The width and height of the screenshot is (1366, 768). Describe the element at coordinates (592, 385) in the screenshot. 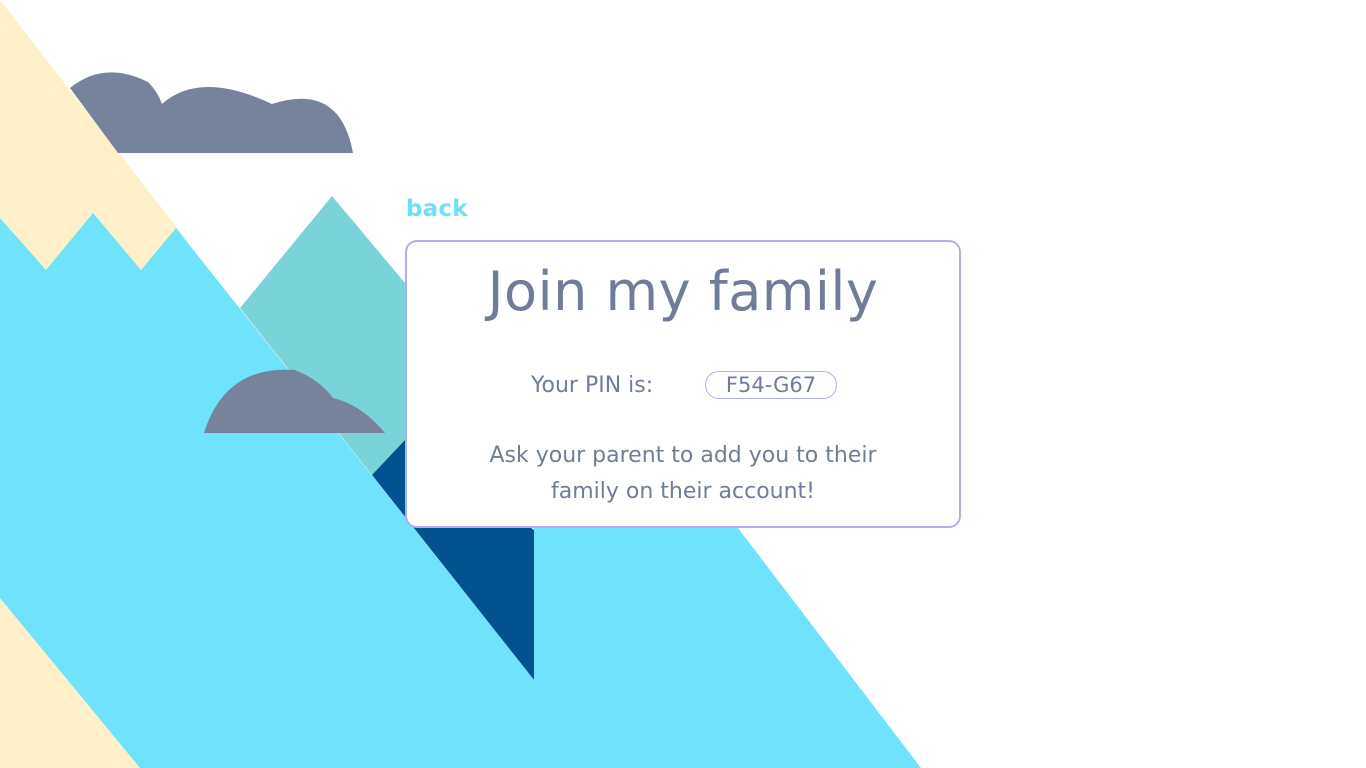

I see `pin-label: Your PIN is:` at that location.